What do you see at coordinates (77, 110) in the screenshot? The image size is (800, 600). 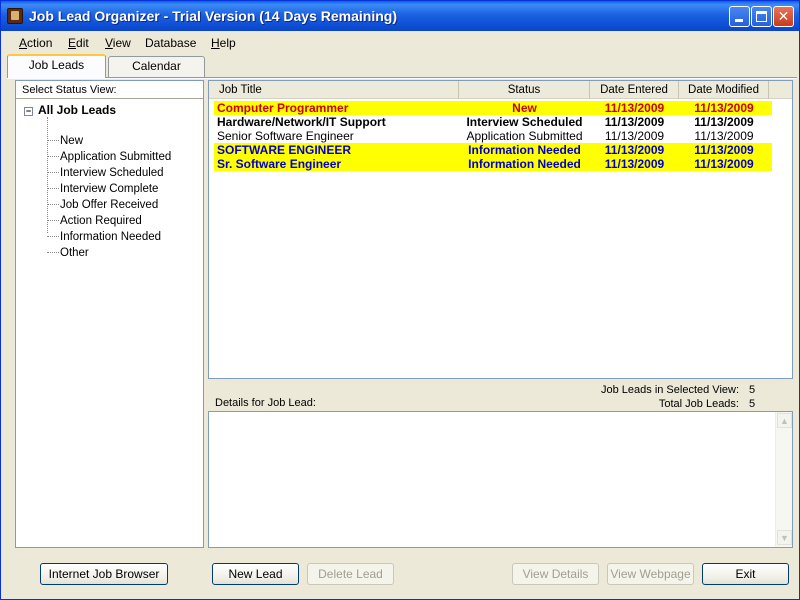 I see `tree-root-label: All Job Leads` at bounding box center [77, 110].